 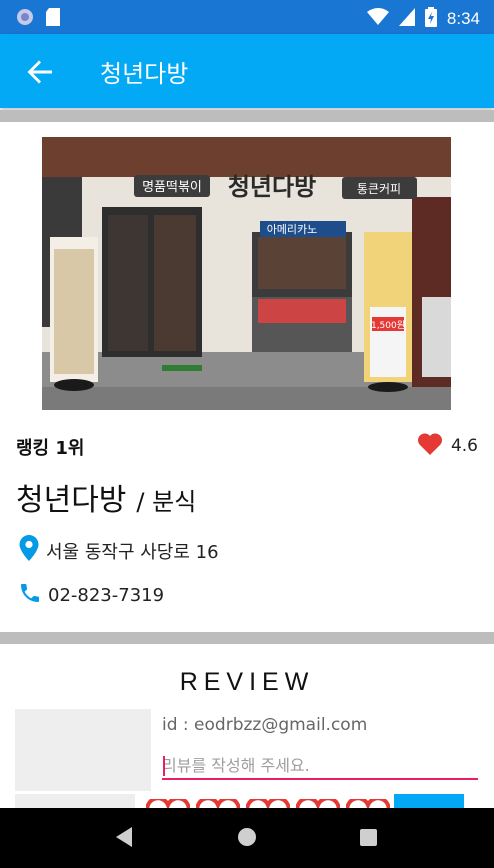 I want to click on store-address: 서울 동작구 사당로 16, so click(x=132, y=552).